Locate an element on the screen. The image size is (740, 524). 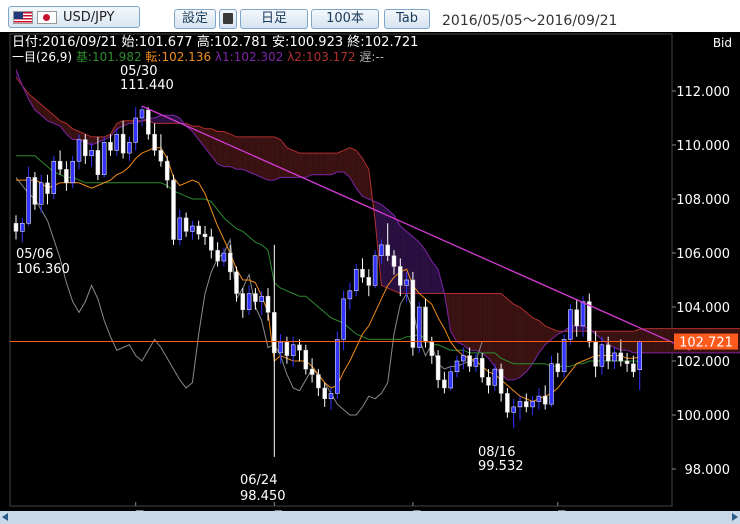
currency-pair-selector: USD/JPY is located at coordinates (74, 17).